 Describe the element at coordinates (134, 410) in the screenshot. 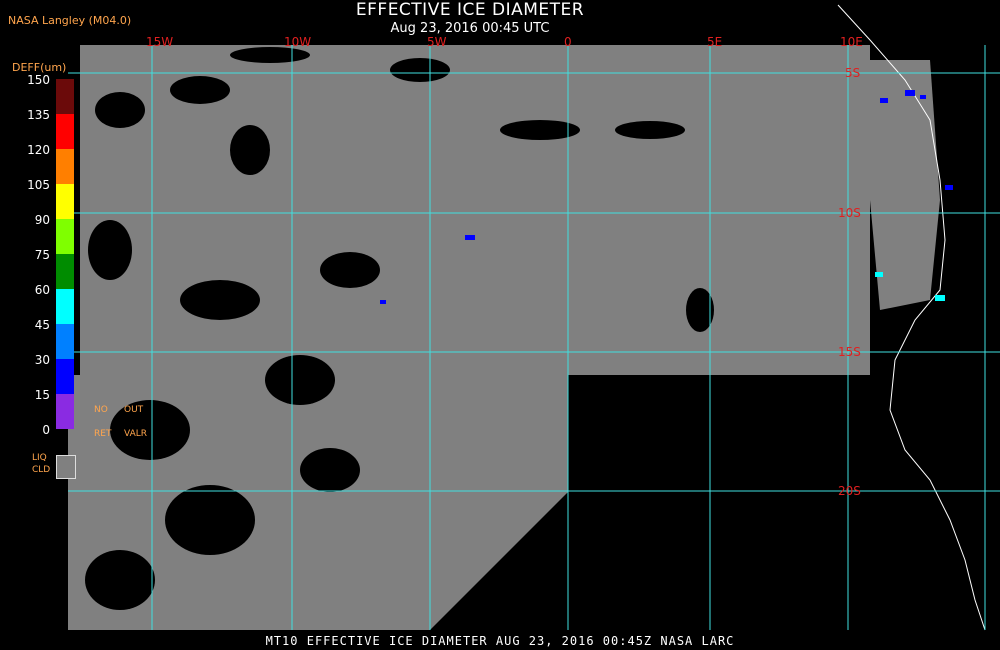

I see `out-valr-label-top: OUT` at that location.